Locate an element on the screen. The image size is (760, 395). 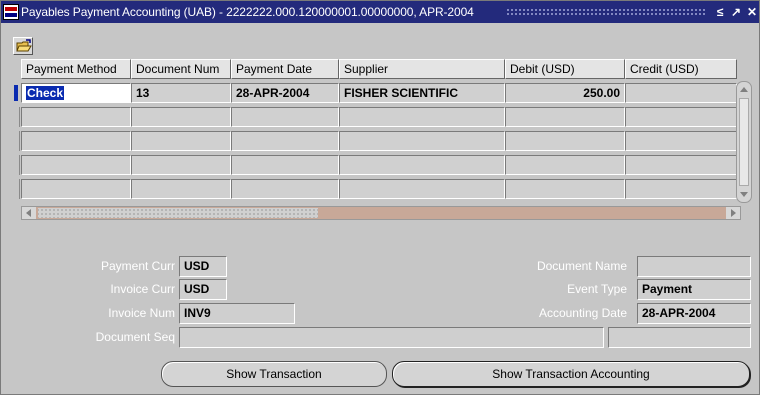
column-header-debit: Debit (USD) is located at coordinates (565, 69).